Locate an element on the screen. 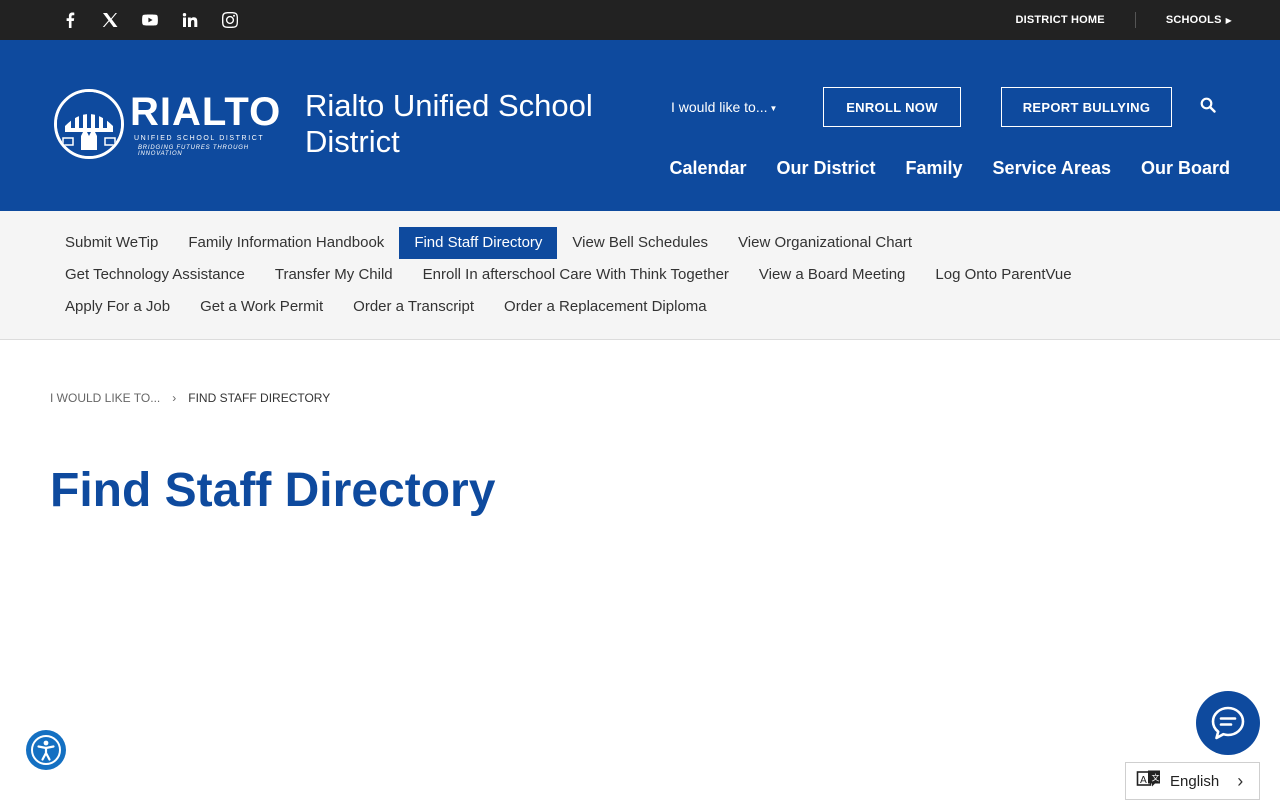  translate-icon: A 文 is located at coordinates (1148, 778).